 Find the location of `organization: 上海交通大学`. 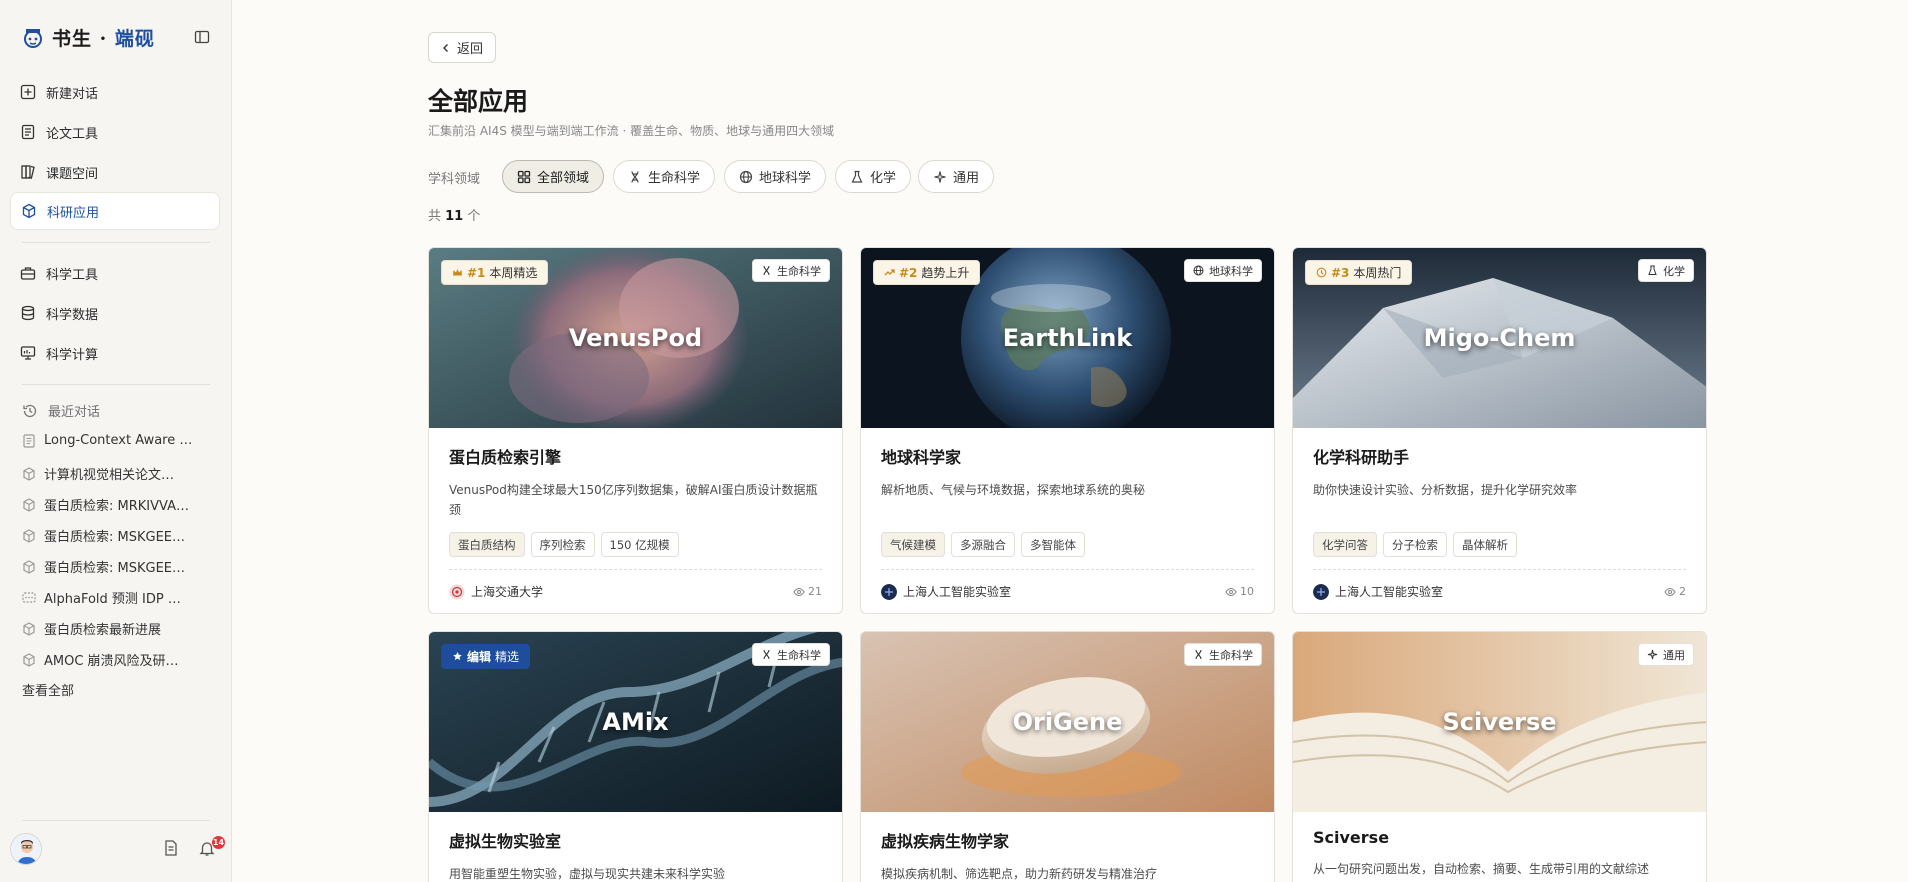

organization: 上海交通大学 is located at coordinates (496, 591).